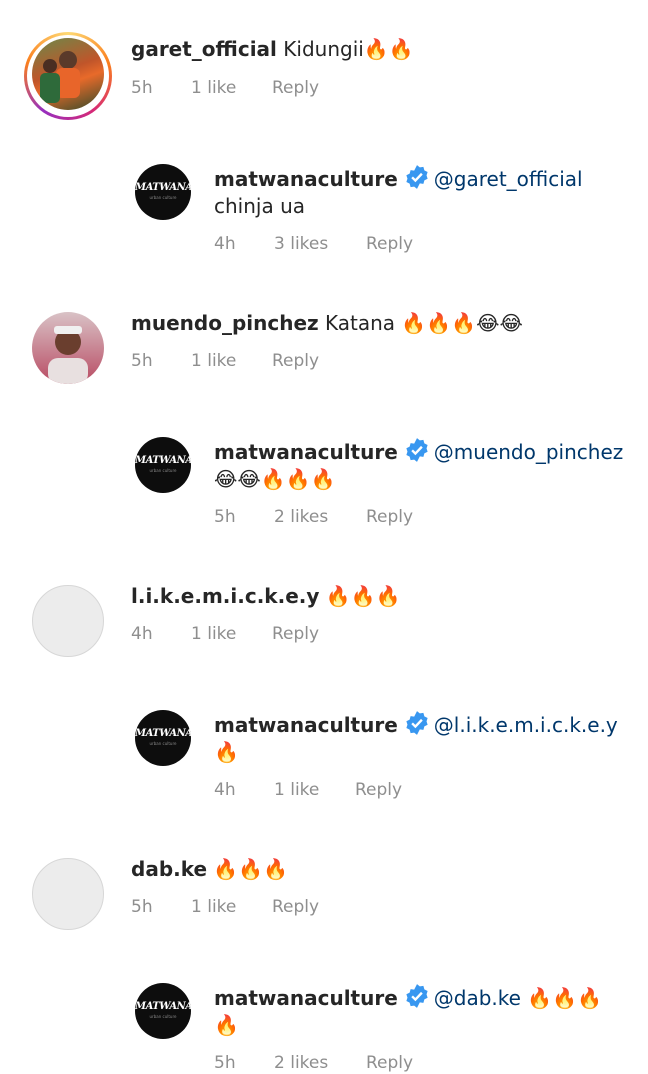 Image resolution: width=648 pixels, height=1074 pixels. I want to click on comment-line: matwanaculture @muendo_pinchez, so click(418, 451).